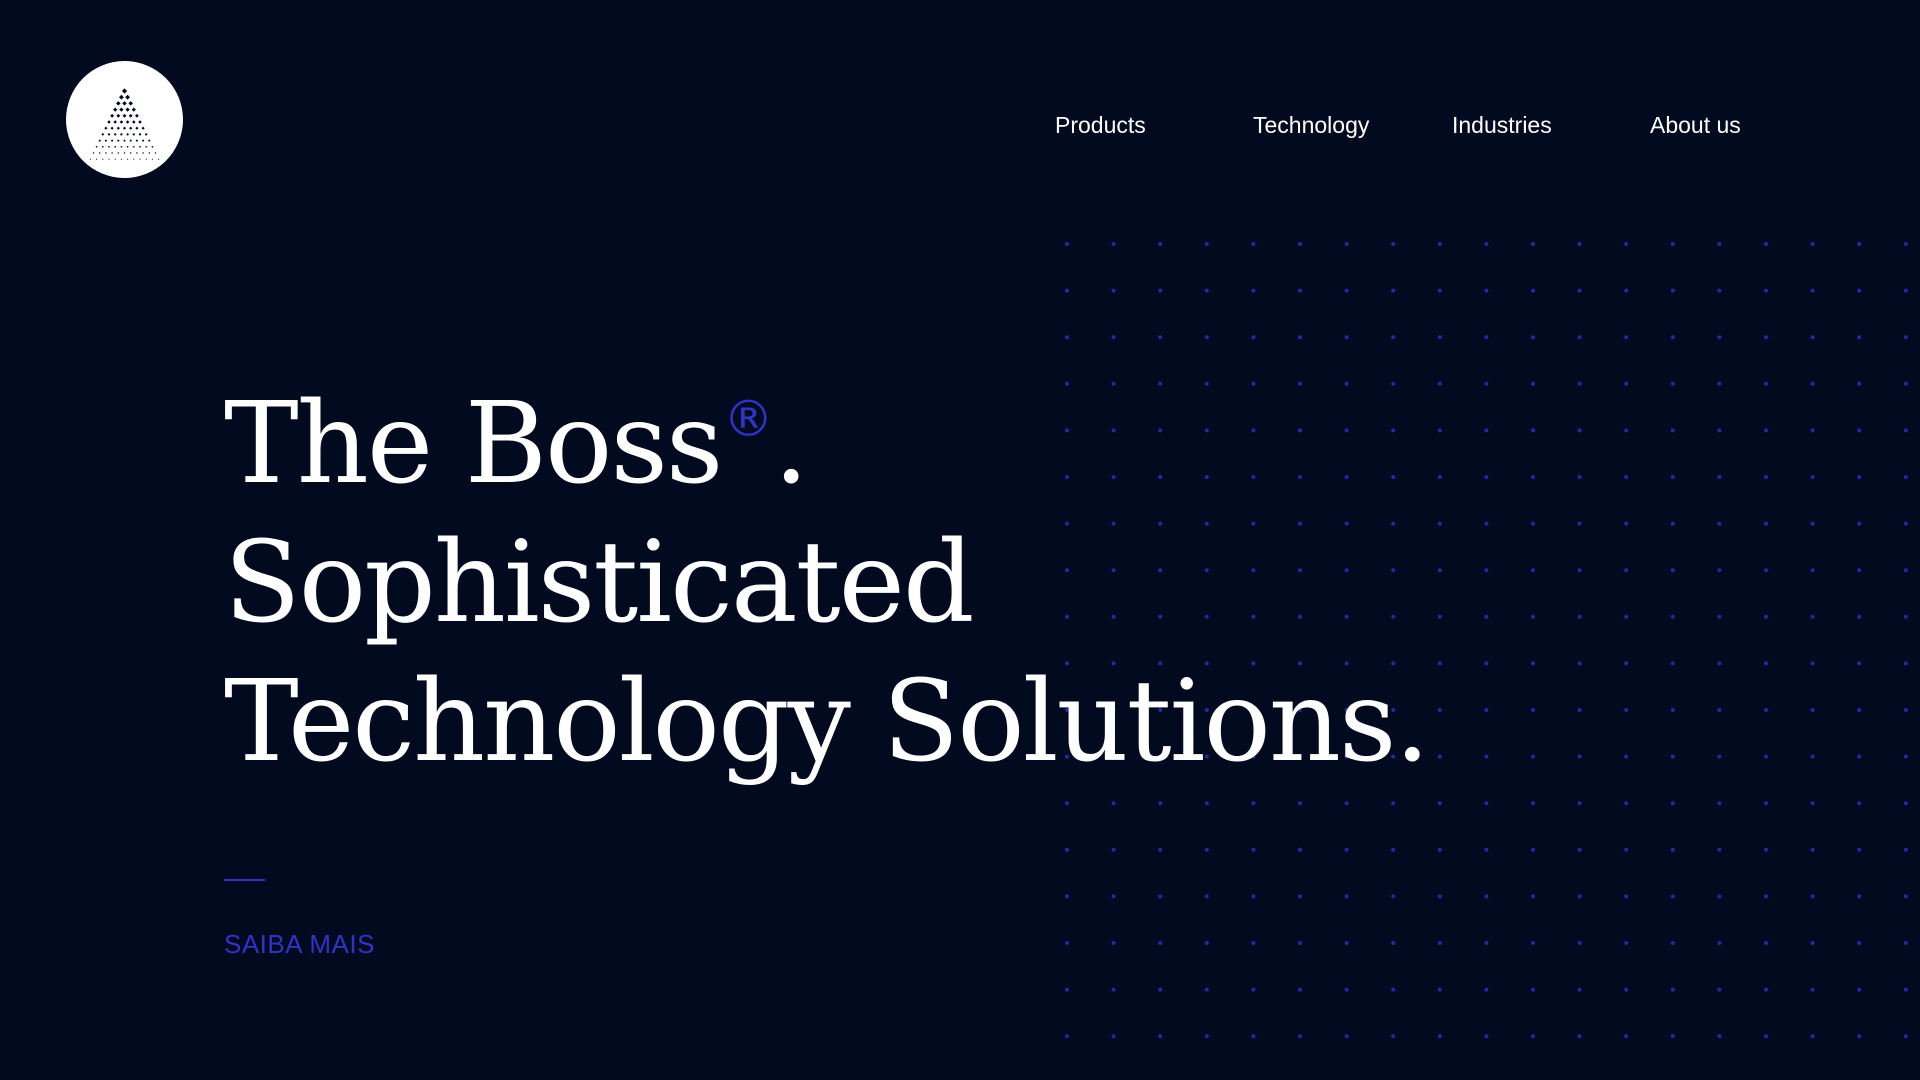 The width and height of the screenshot is (1920, 1080). What do you see at coordinates (299, 944) in the screenshot?
I see `saiba-mais-link: SAIBA MAIS` at bounding box center [299, 944].